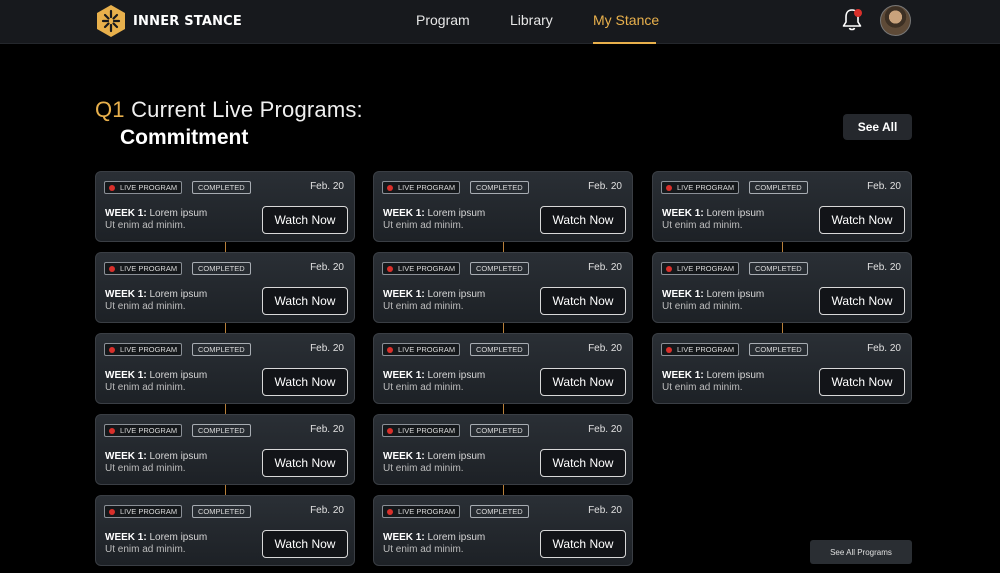  Describe the element at coordinates (895, 20) in the screenshot. I see `user-avatar` at that location.